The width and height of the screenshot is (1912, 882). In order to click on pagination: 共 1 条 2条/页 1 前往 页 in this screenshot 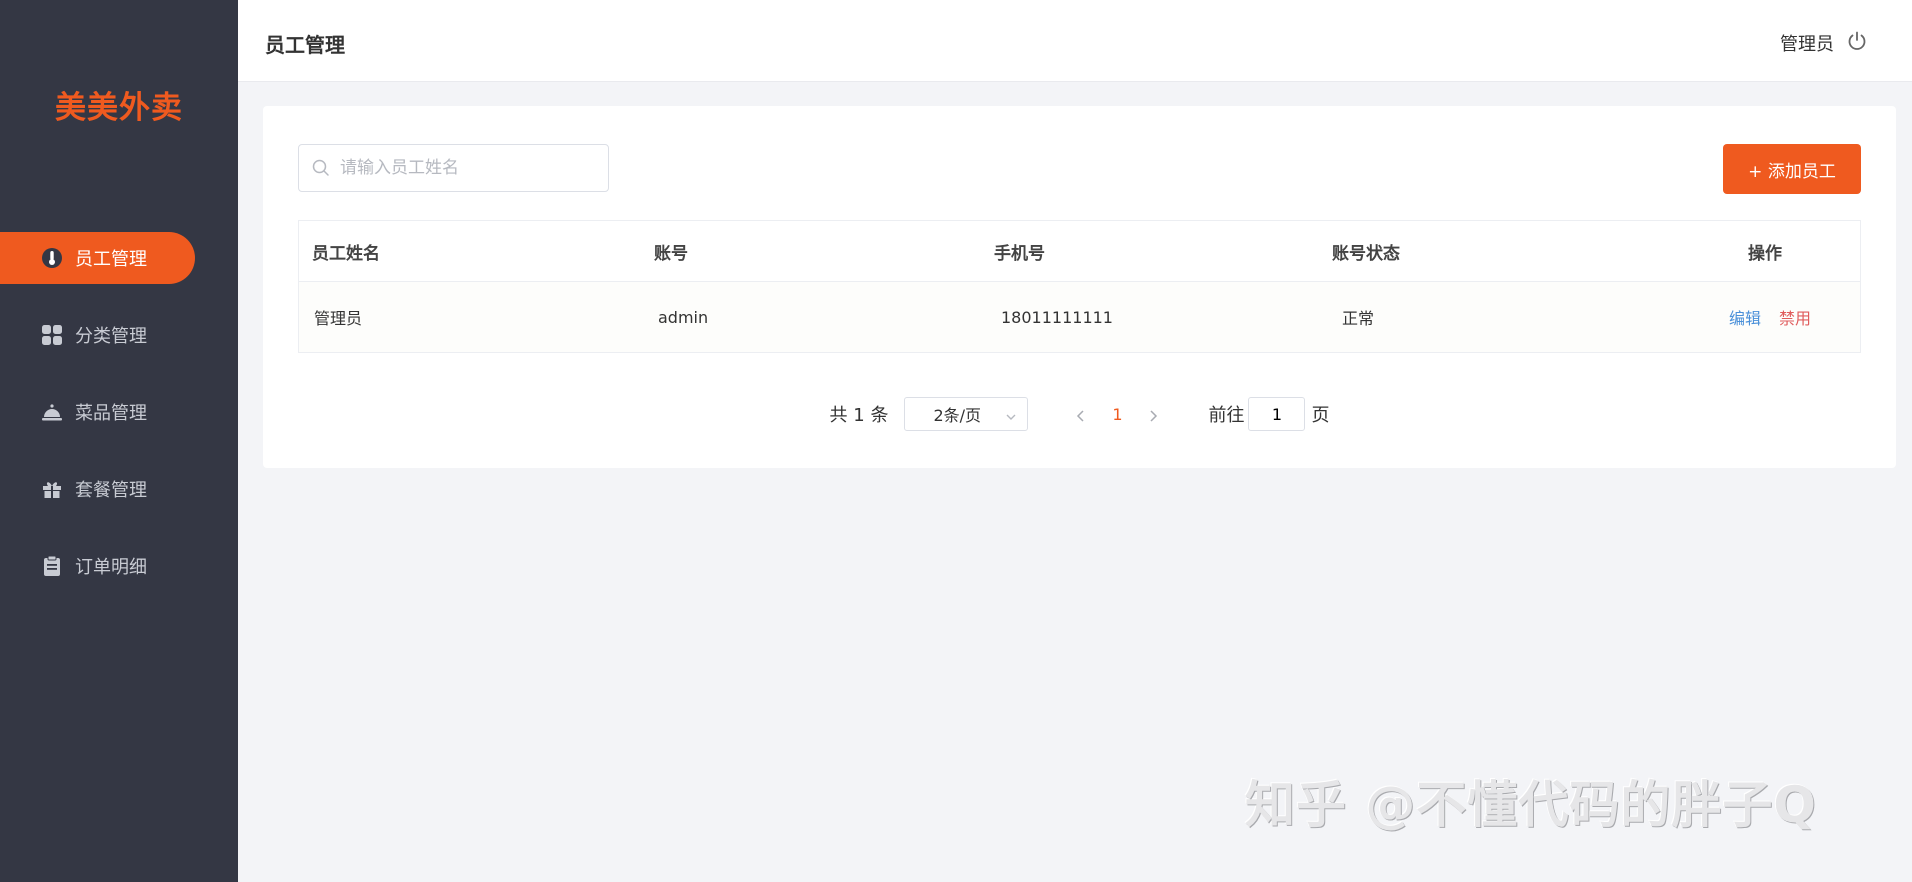, I will do `click(1079, 414)`.